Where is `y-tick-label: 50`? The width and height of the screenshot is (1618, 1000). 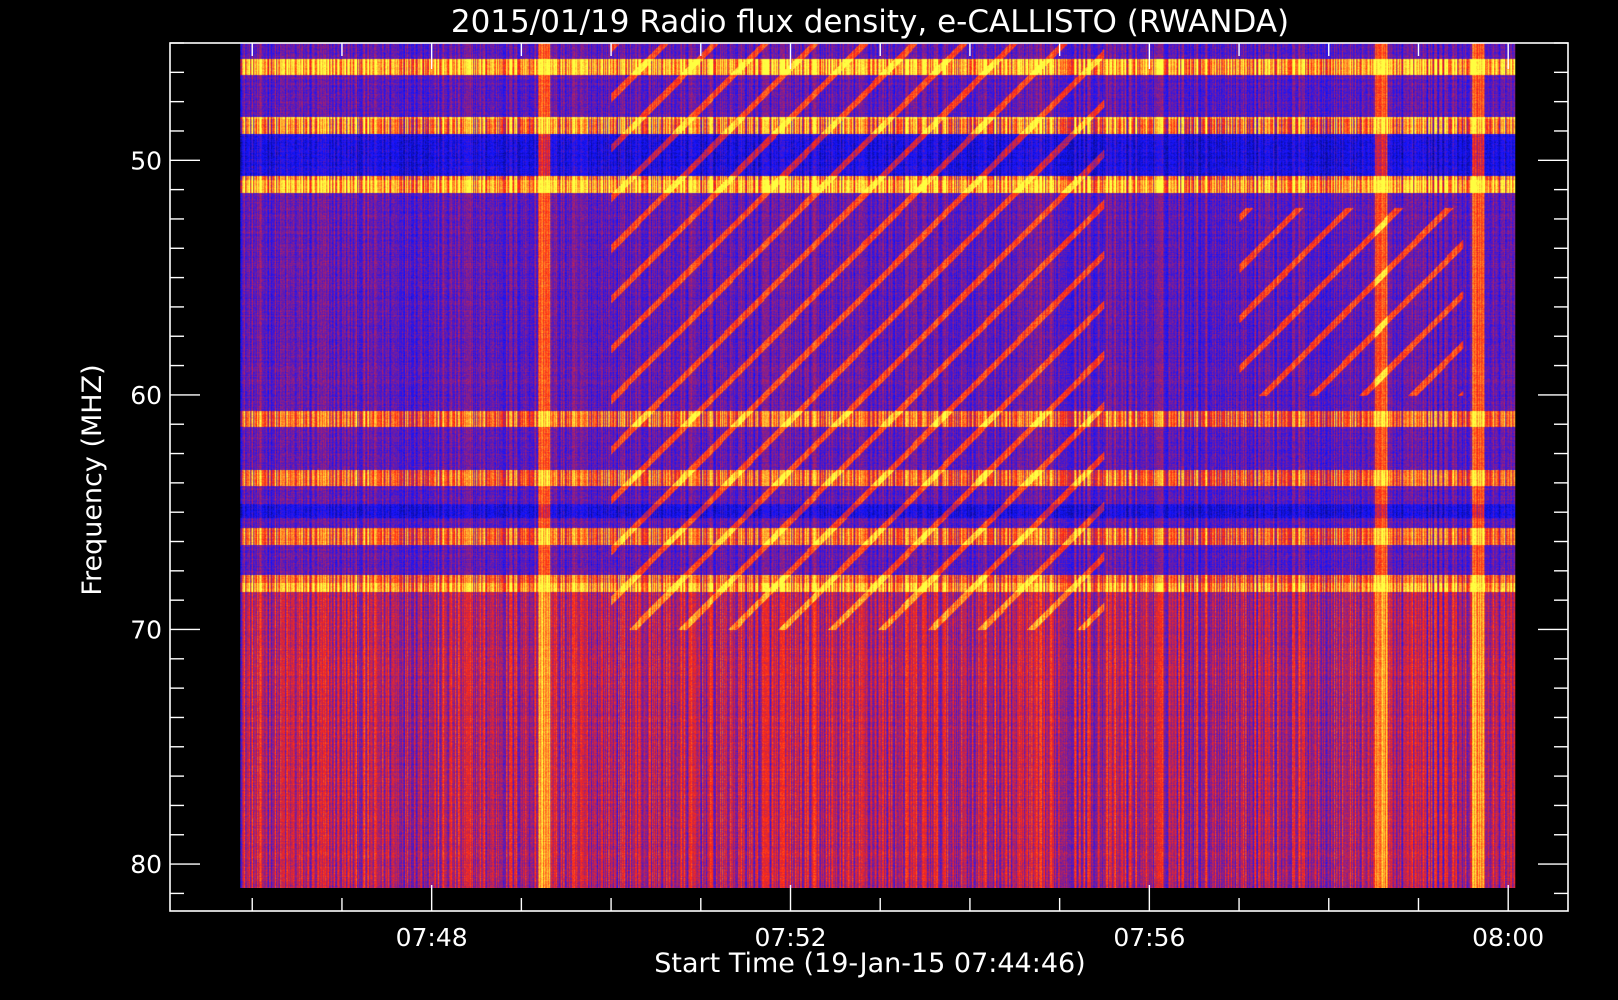
y-tick-label: 50 is located at coordinates (146, 160).